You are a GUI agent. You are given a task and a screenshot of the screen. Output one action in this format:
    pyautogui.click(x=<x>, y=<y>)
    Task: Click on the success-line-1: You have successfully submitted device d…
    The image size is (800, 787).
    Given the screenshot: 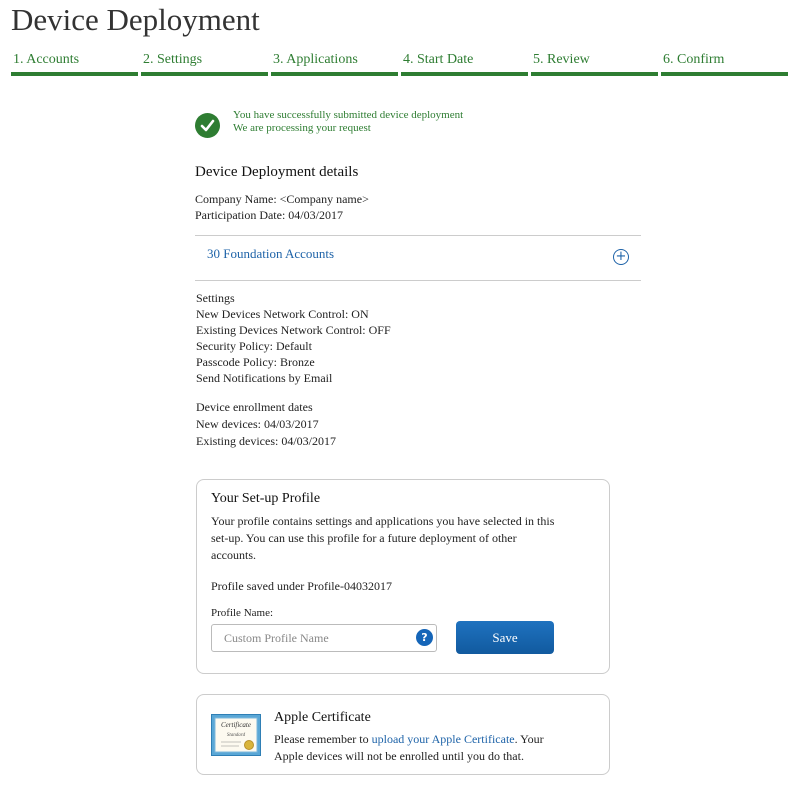 What is the action you would take?
    pyautogui.click(x=348, y=115)
    